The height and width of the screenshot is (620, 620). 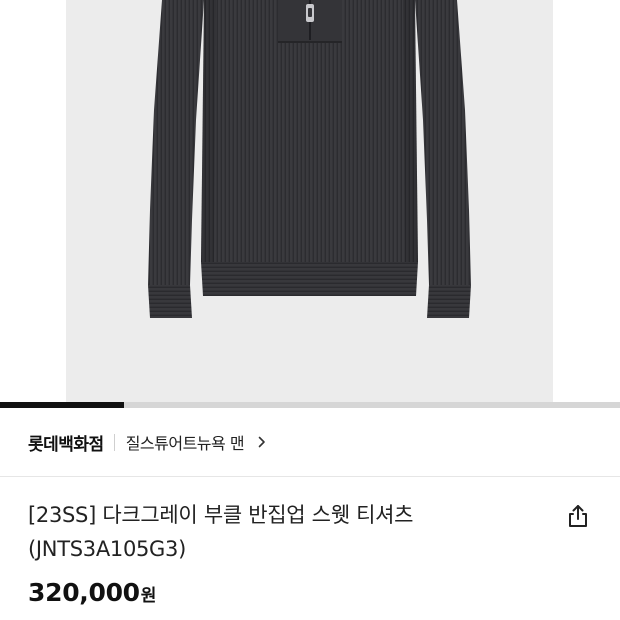 I want to click on price-amount: 320,000, so click(x=84, y=592).